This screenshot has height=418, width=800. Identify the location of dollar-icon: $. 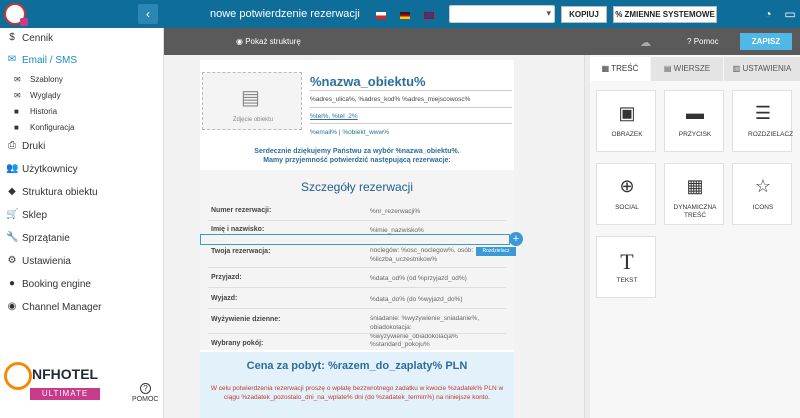
(12, 37).